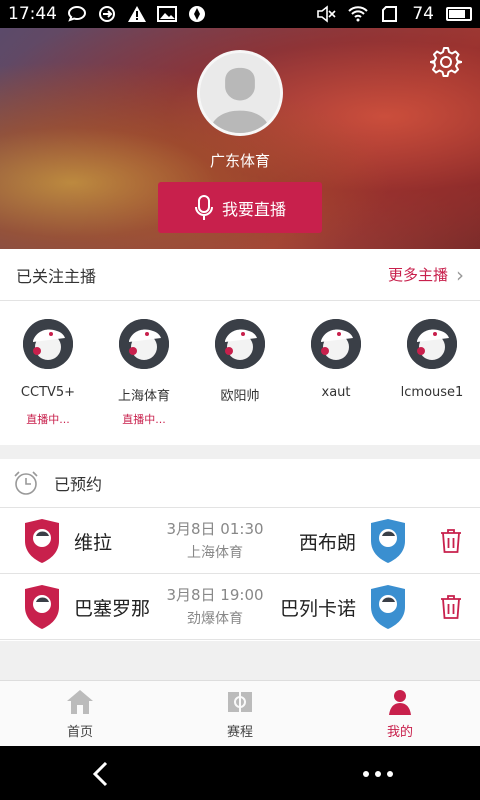 The width and height of the screenshot is (480, 800). What do you see at coordinates (101, 774) in the screenshot?
I see `back-icon` at bounding box center [101, 774].